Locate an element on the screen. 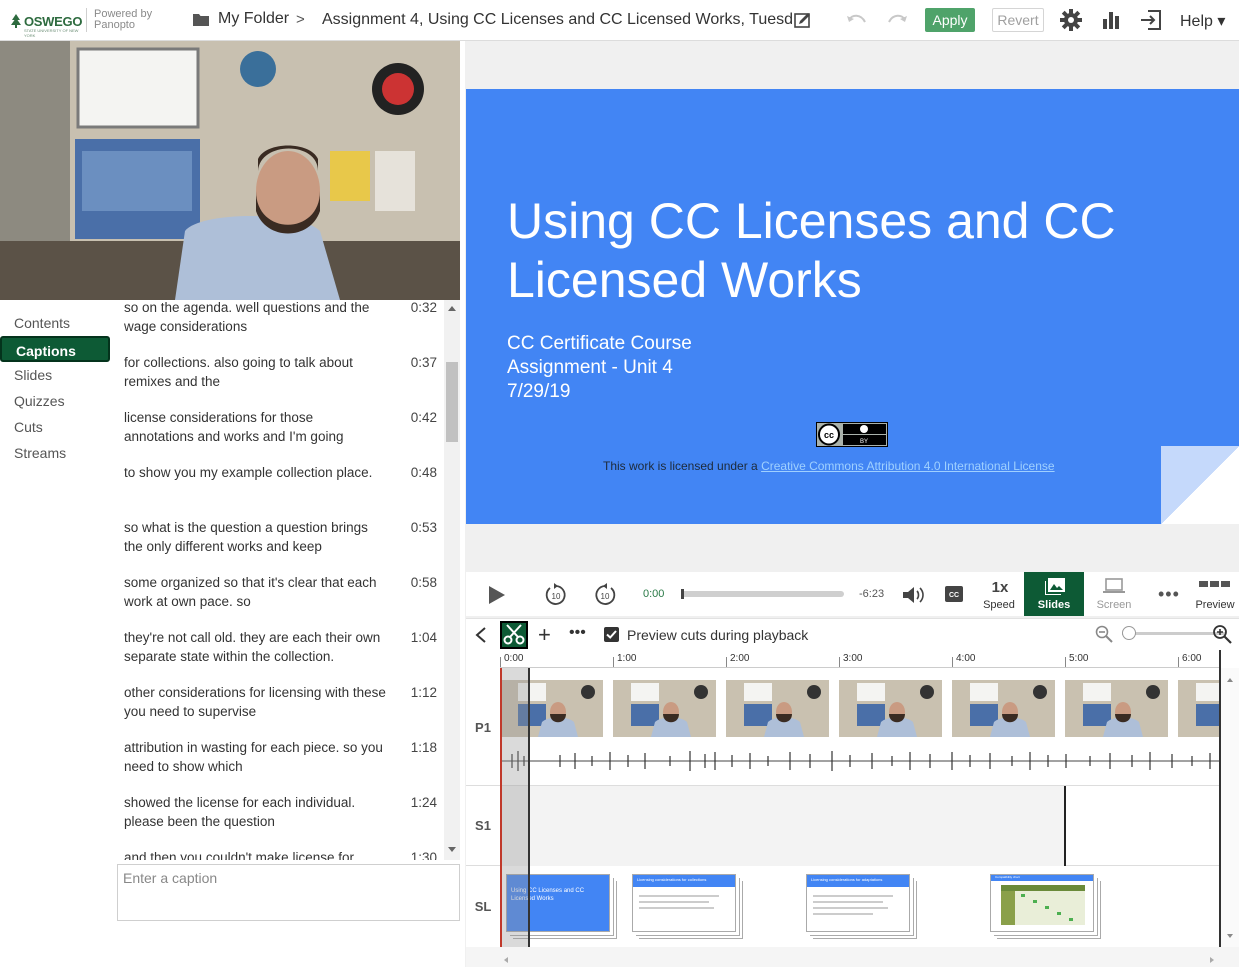 This screenshot has height=972, width=1239. slide-thumbnail: Licensing considerations for collections is located at coordinates (684, 903).